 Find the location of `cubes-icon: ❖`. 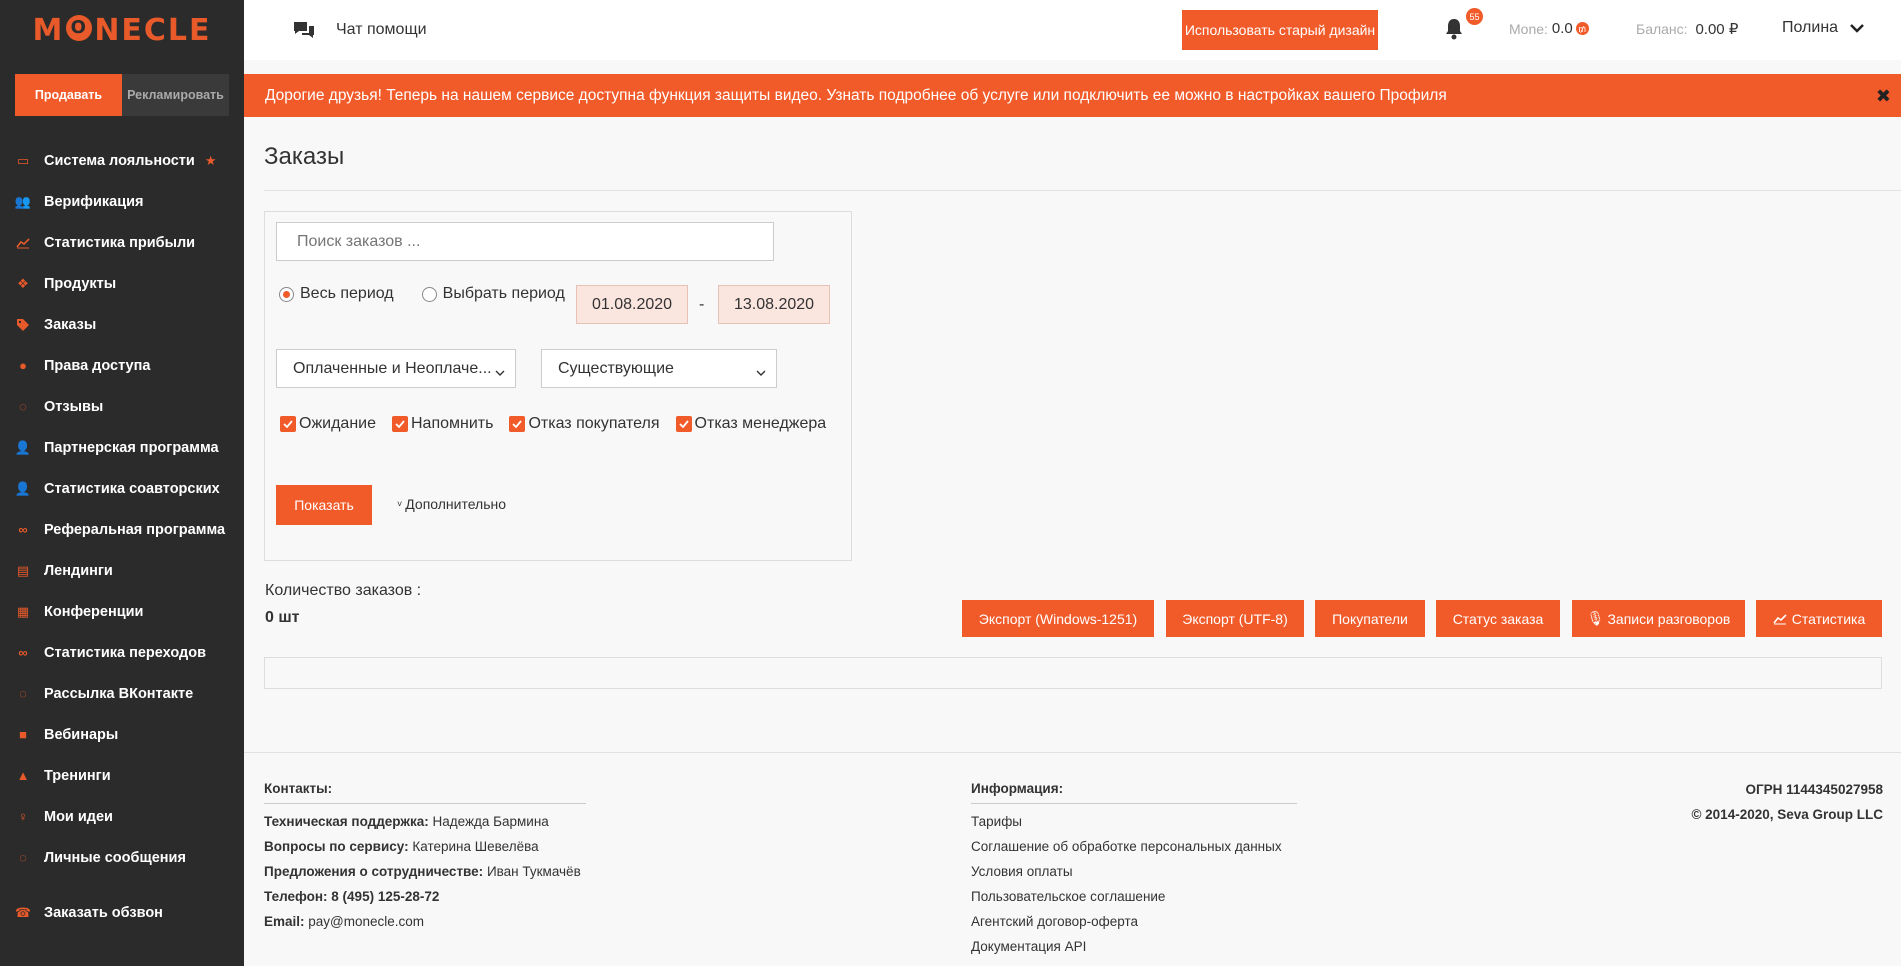

cubes-icon: ❖ is located at coordinates (23, 283).